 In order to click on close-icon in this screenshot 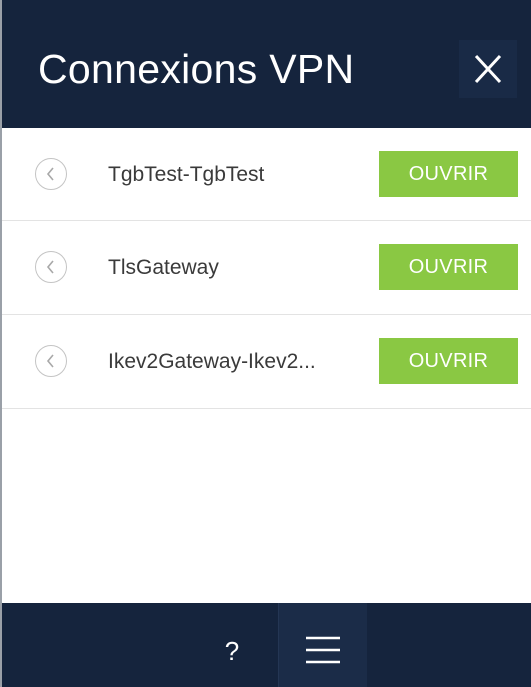, I will do `click(488, 69)`.